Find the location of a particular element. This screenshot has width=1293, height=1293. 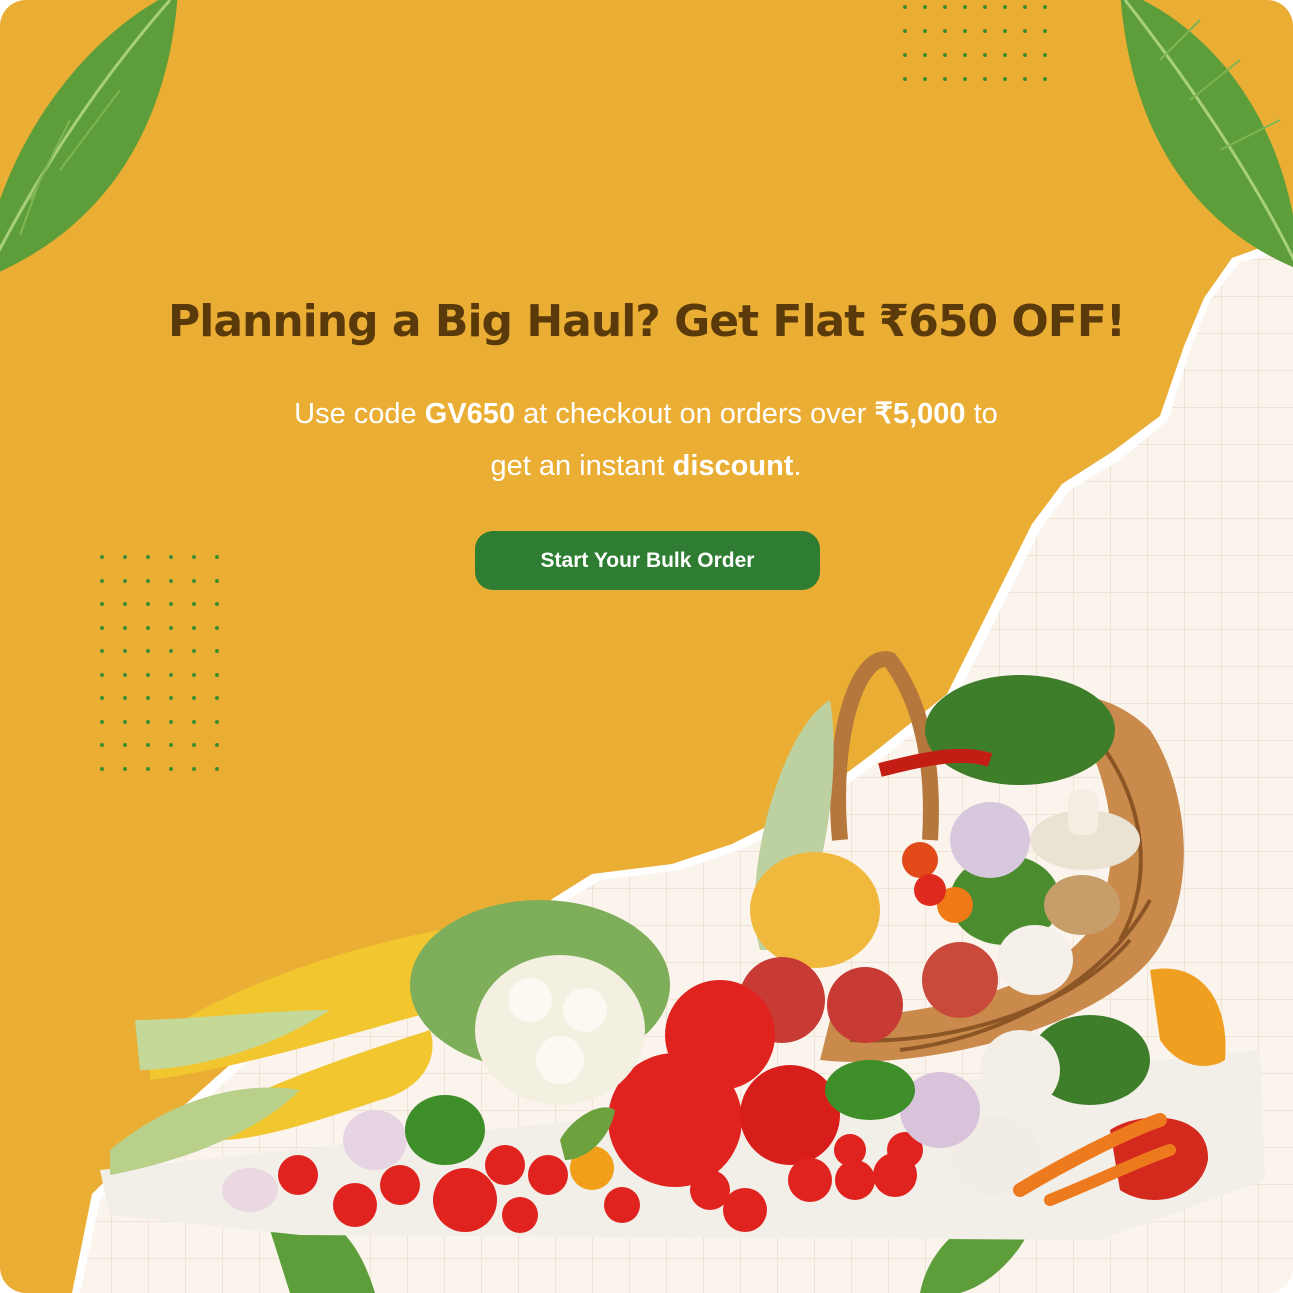

offer-text: at checkout on orders over is located at coordinates (695, 414).